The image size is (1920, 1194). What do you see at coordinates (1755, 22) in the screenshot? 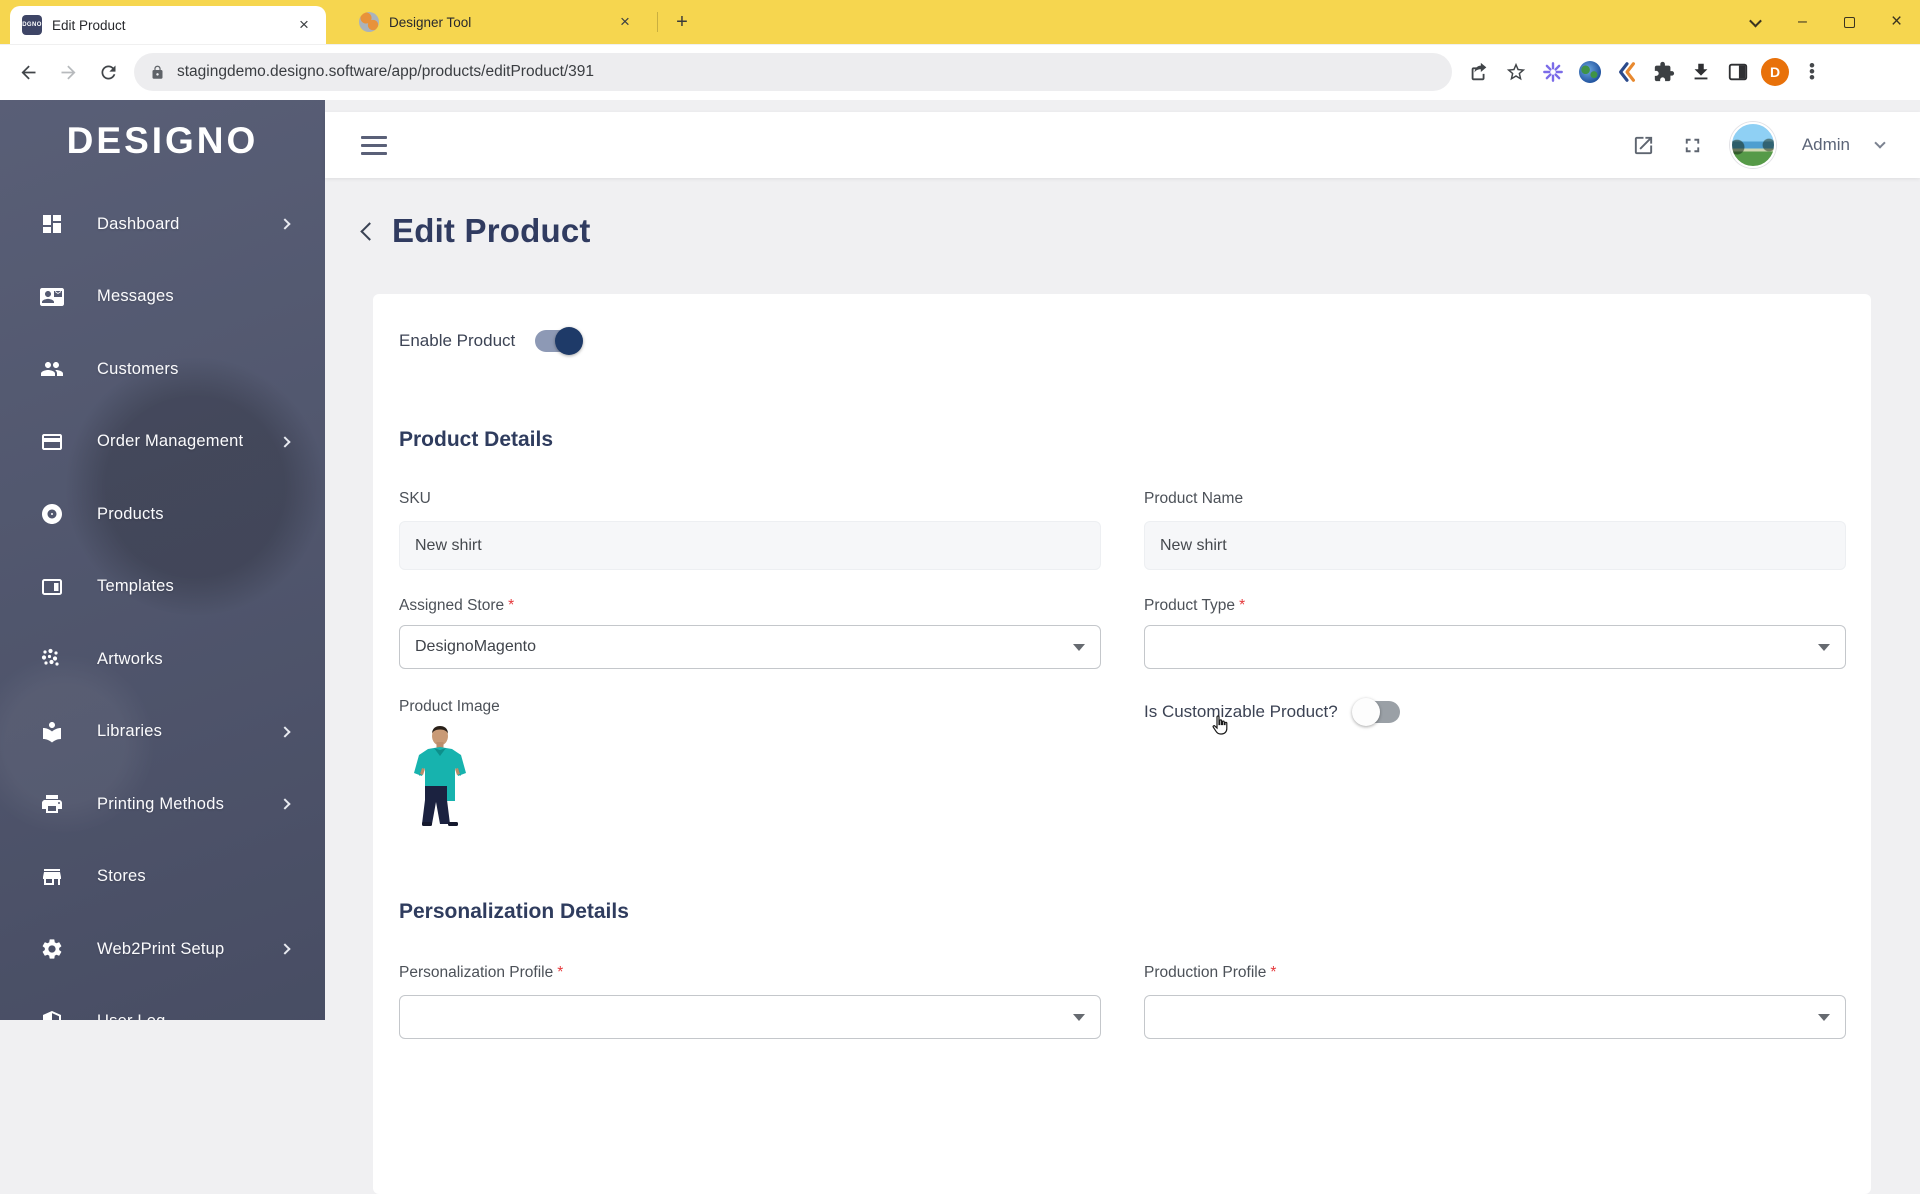
I see `tab-search-chevron-icon` at bounding box center [1755, 22].